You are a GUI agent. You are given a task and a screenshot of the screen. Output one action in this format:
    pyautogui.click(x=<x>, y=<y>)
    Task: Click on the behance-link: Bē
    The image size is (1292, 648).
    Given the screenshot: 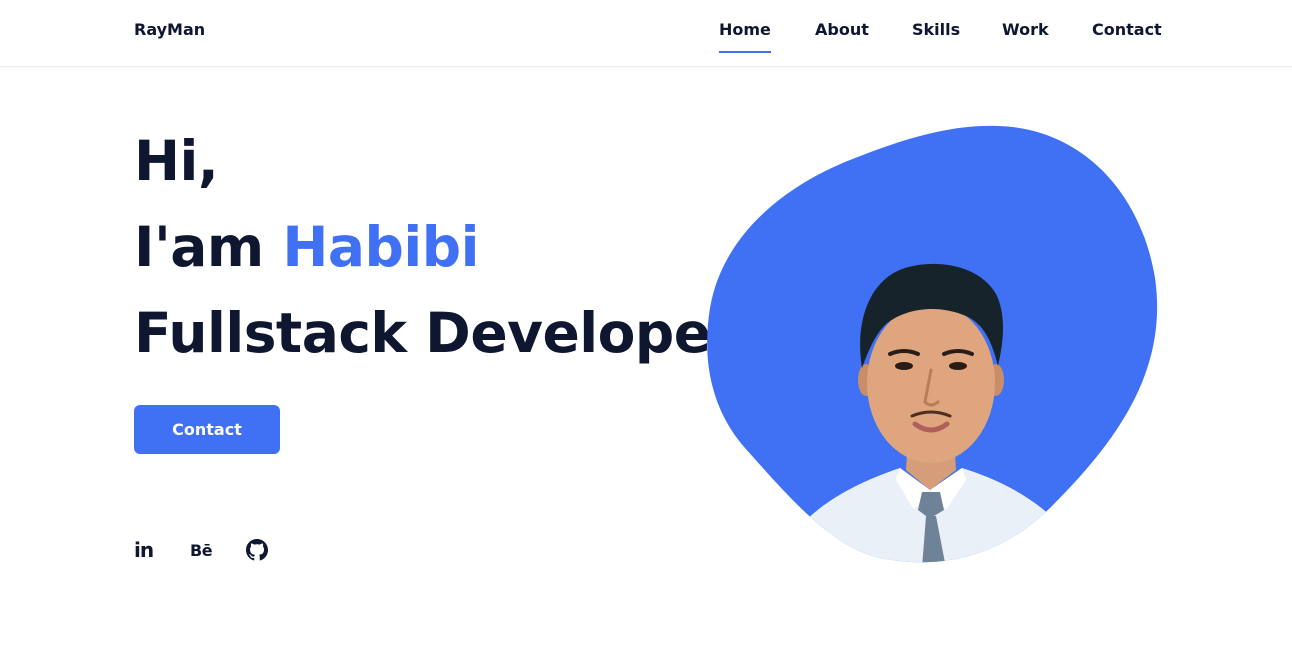 What is the action you would take?
    pyautogui.click(x=203, y=550)
    